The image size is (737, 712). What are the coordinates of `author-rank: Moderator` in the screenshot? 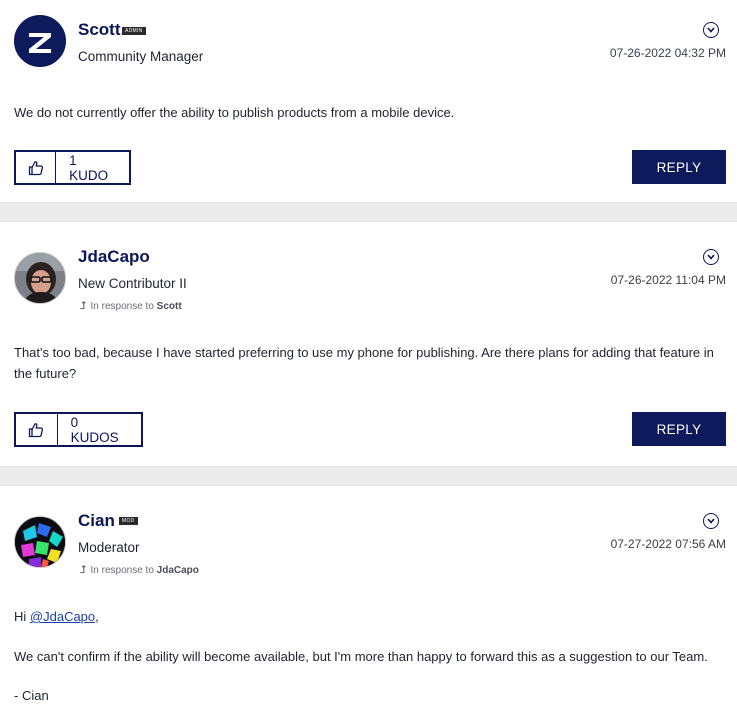 It's located at (109, 547).